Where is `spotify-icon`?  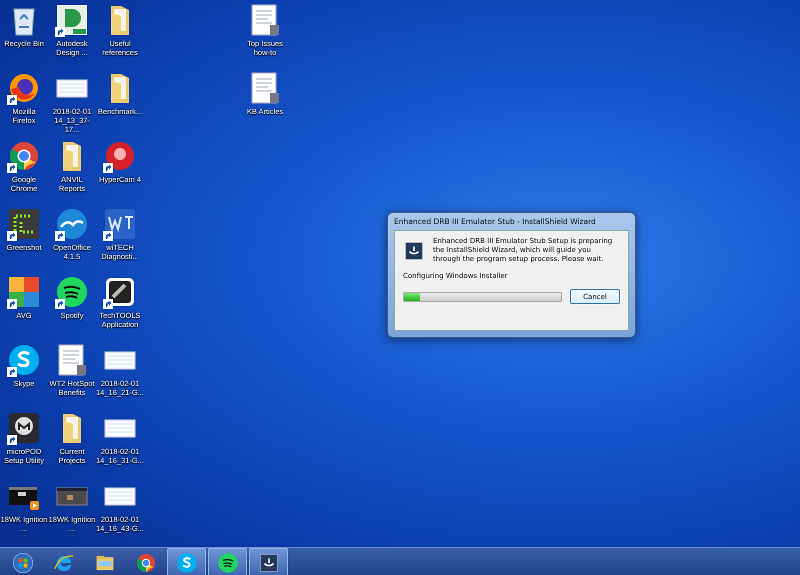 spotify-icon is located at coordinates (227, 563).